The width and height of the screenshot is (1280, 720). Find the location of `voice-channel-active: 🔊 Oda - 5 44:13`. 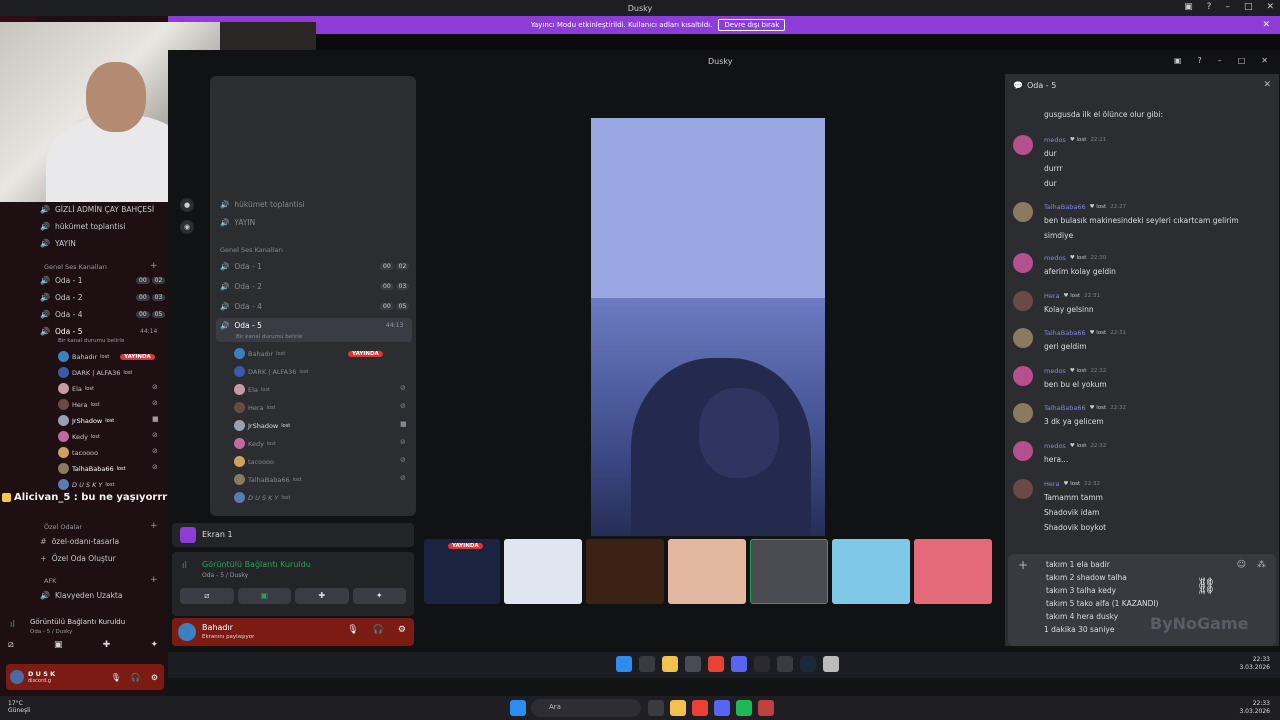

voice-channel-active: 🔊 Oda - 5 44:13 is located at coordinates (312, 325).